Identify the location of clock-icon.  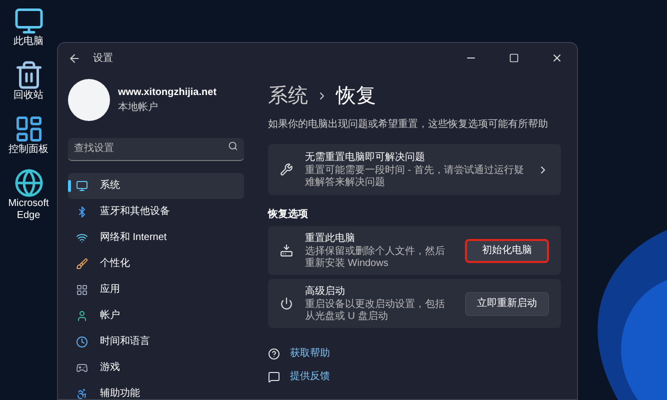
(82, 342).